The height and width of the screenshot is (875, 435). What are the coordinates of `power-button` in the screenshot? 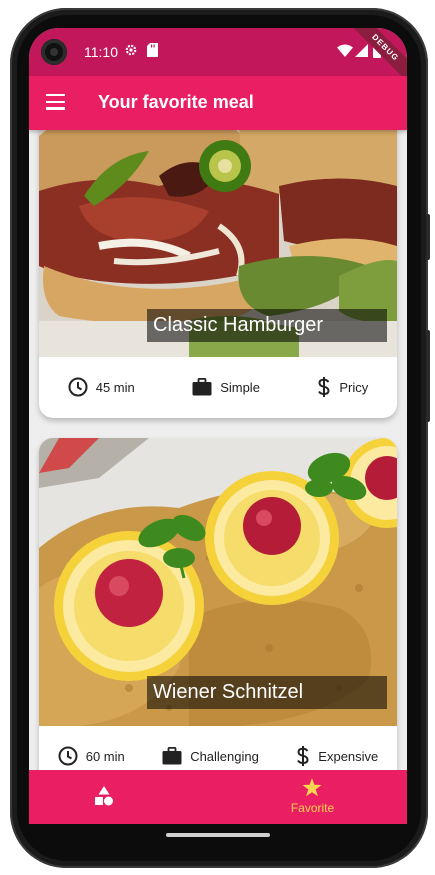 It's located at (428, 376).